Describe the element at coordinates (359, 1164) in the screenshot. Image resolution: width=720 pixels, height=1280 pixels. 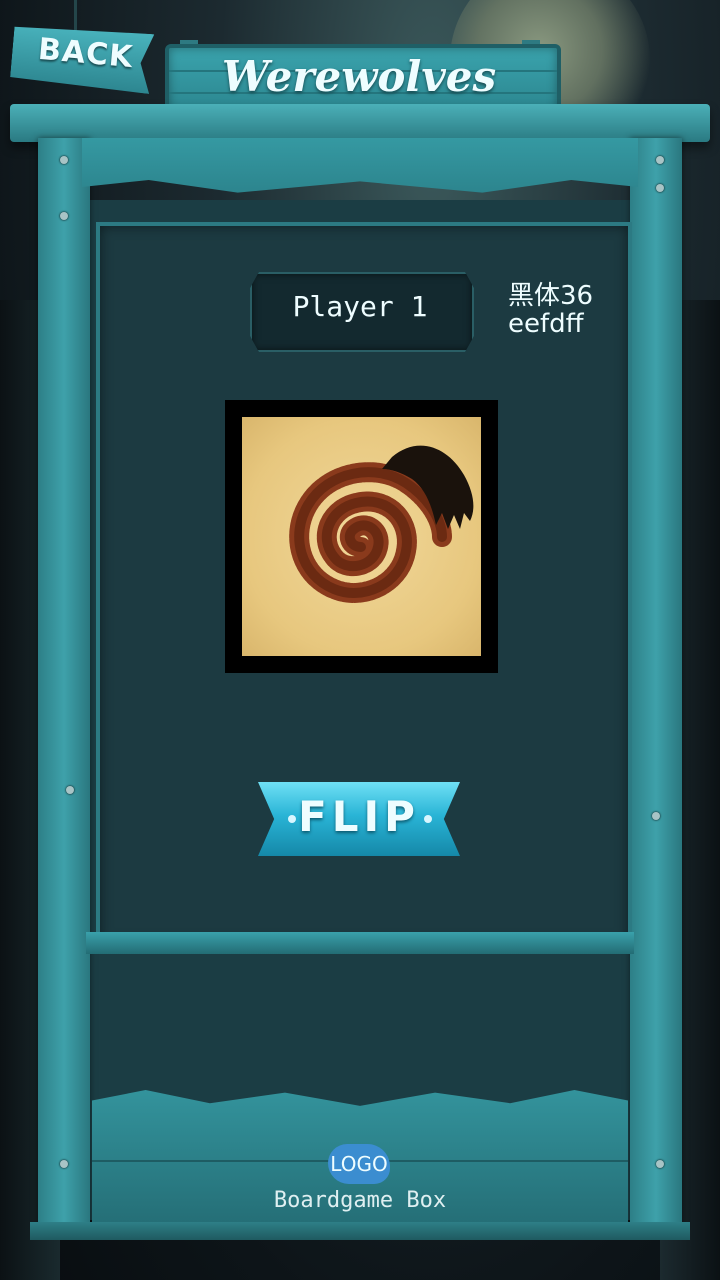
I see `logo-label: LOGO` at that location.